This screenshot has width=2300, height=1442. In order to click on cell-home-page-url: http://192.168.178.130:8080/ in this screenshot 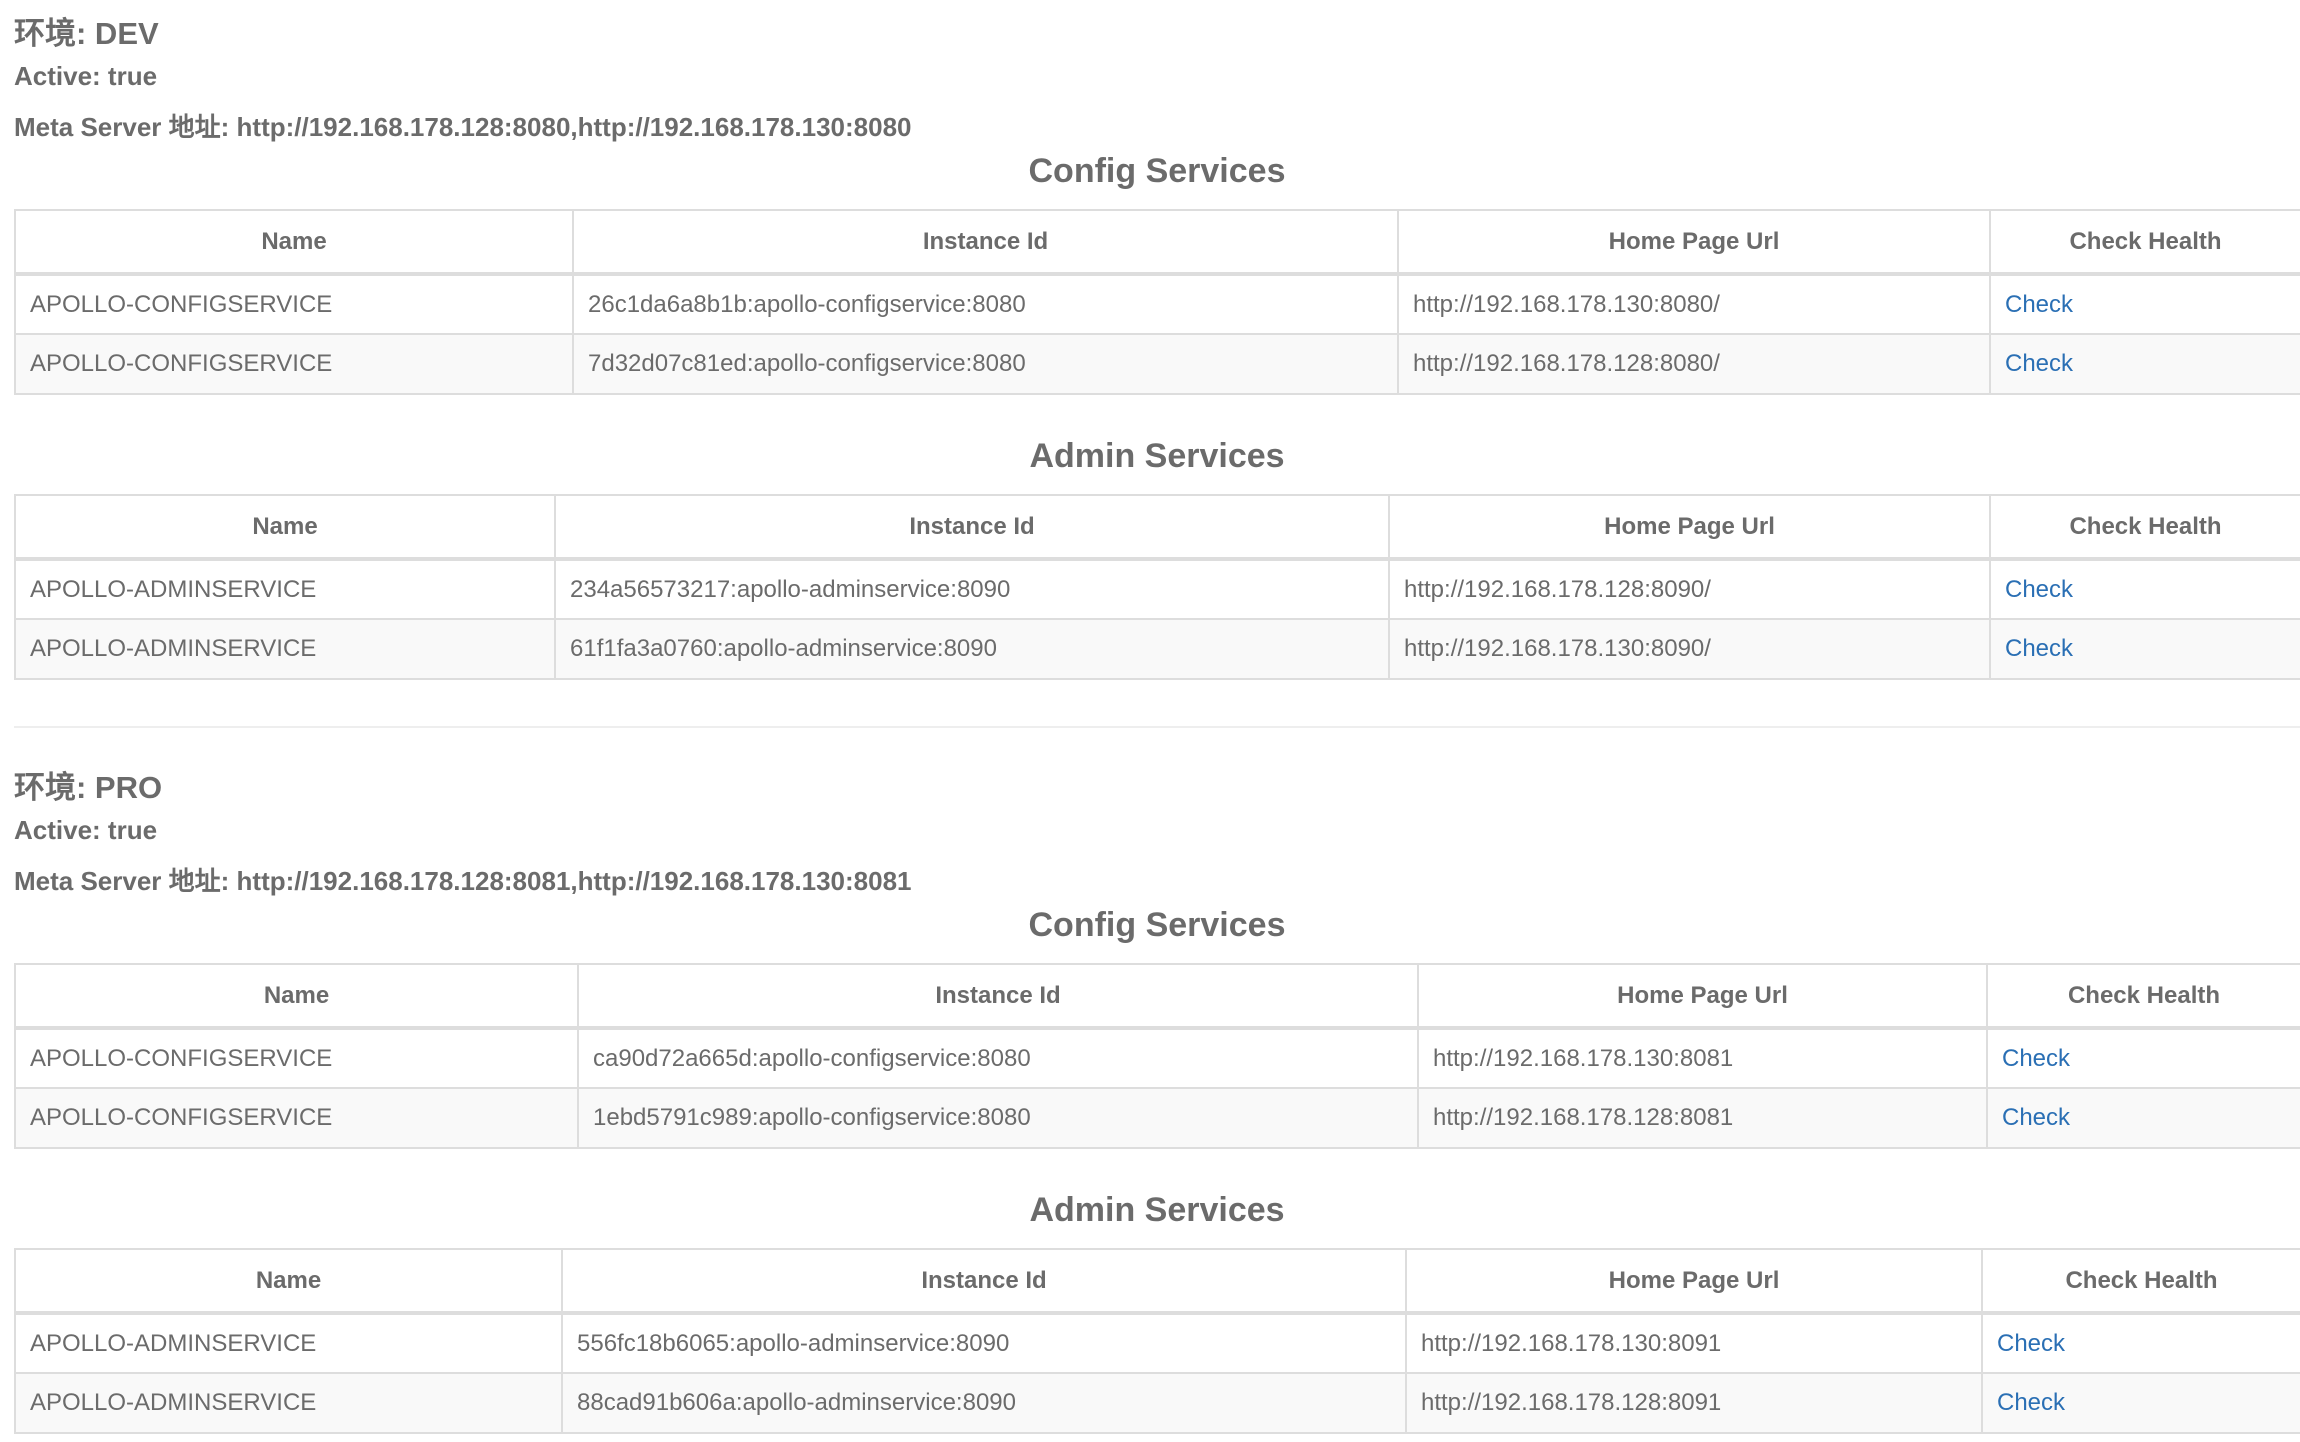, I will do `click(1694, 304)`.